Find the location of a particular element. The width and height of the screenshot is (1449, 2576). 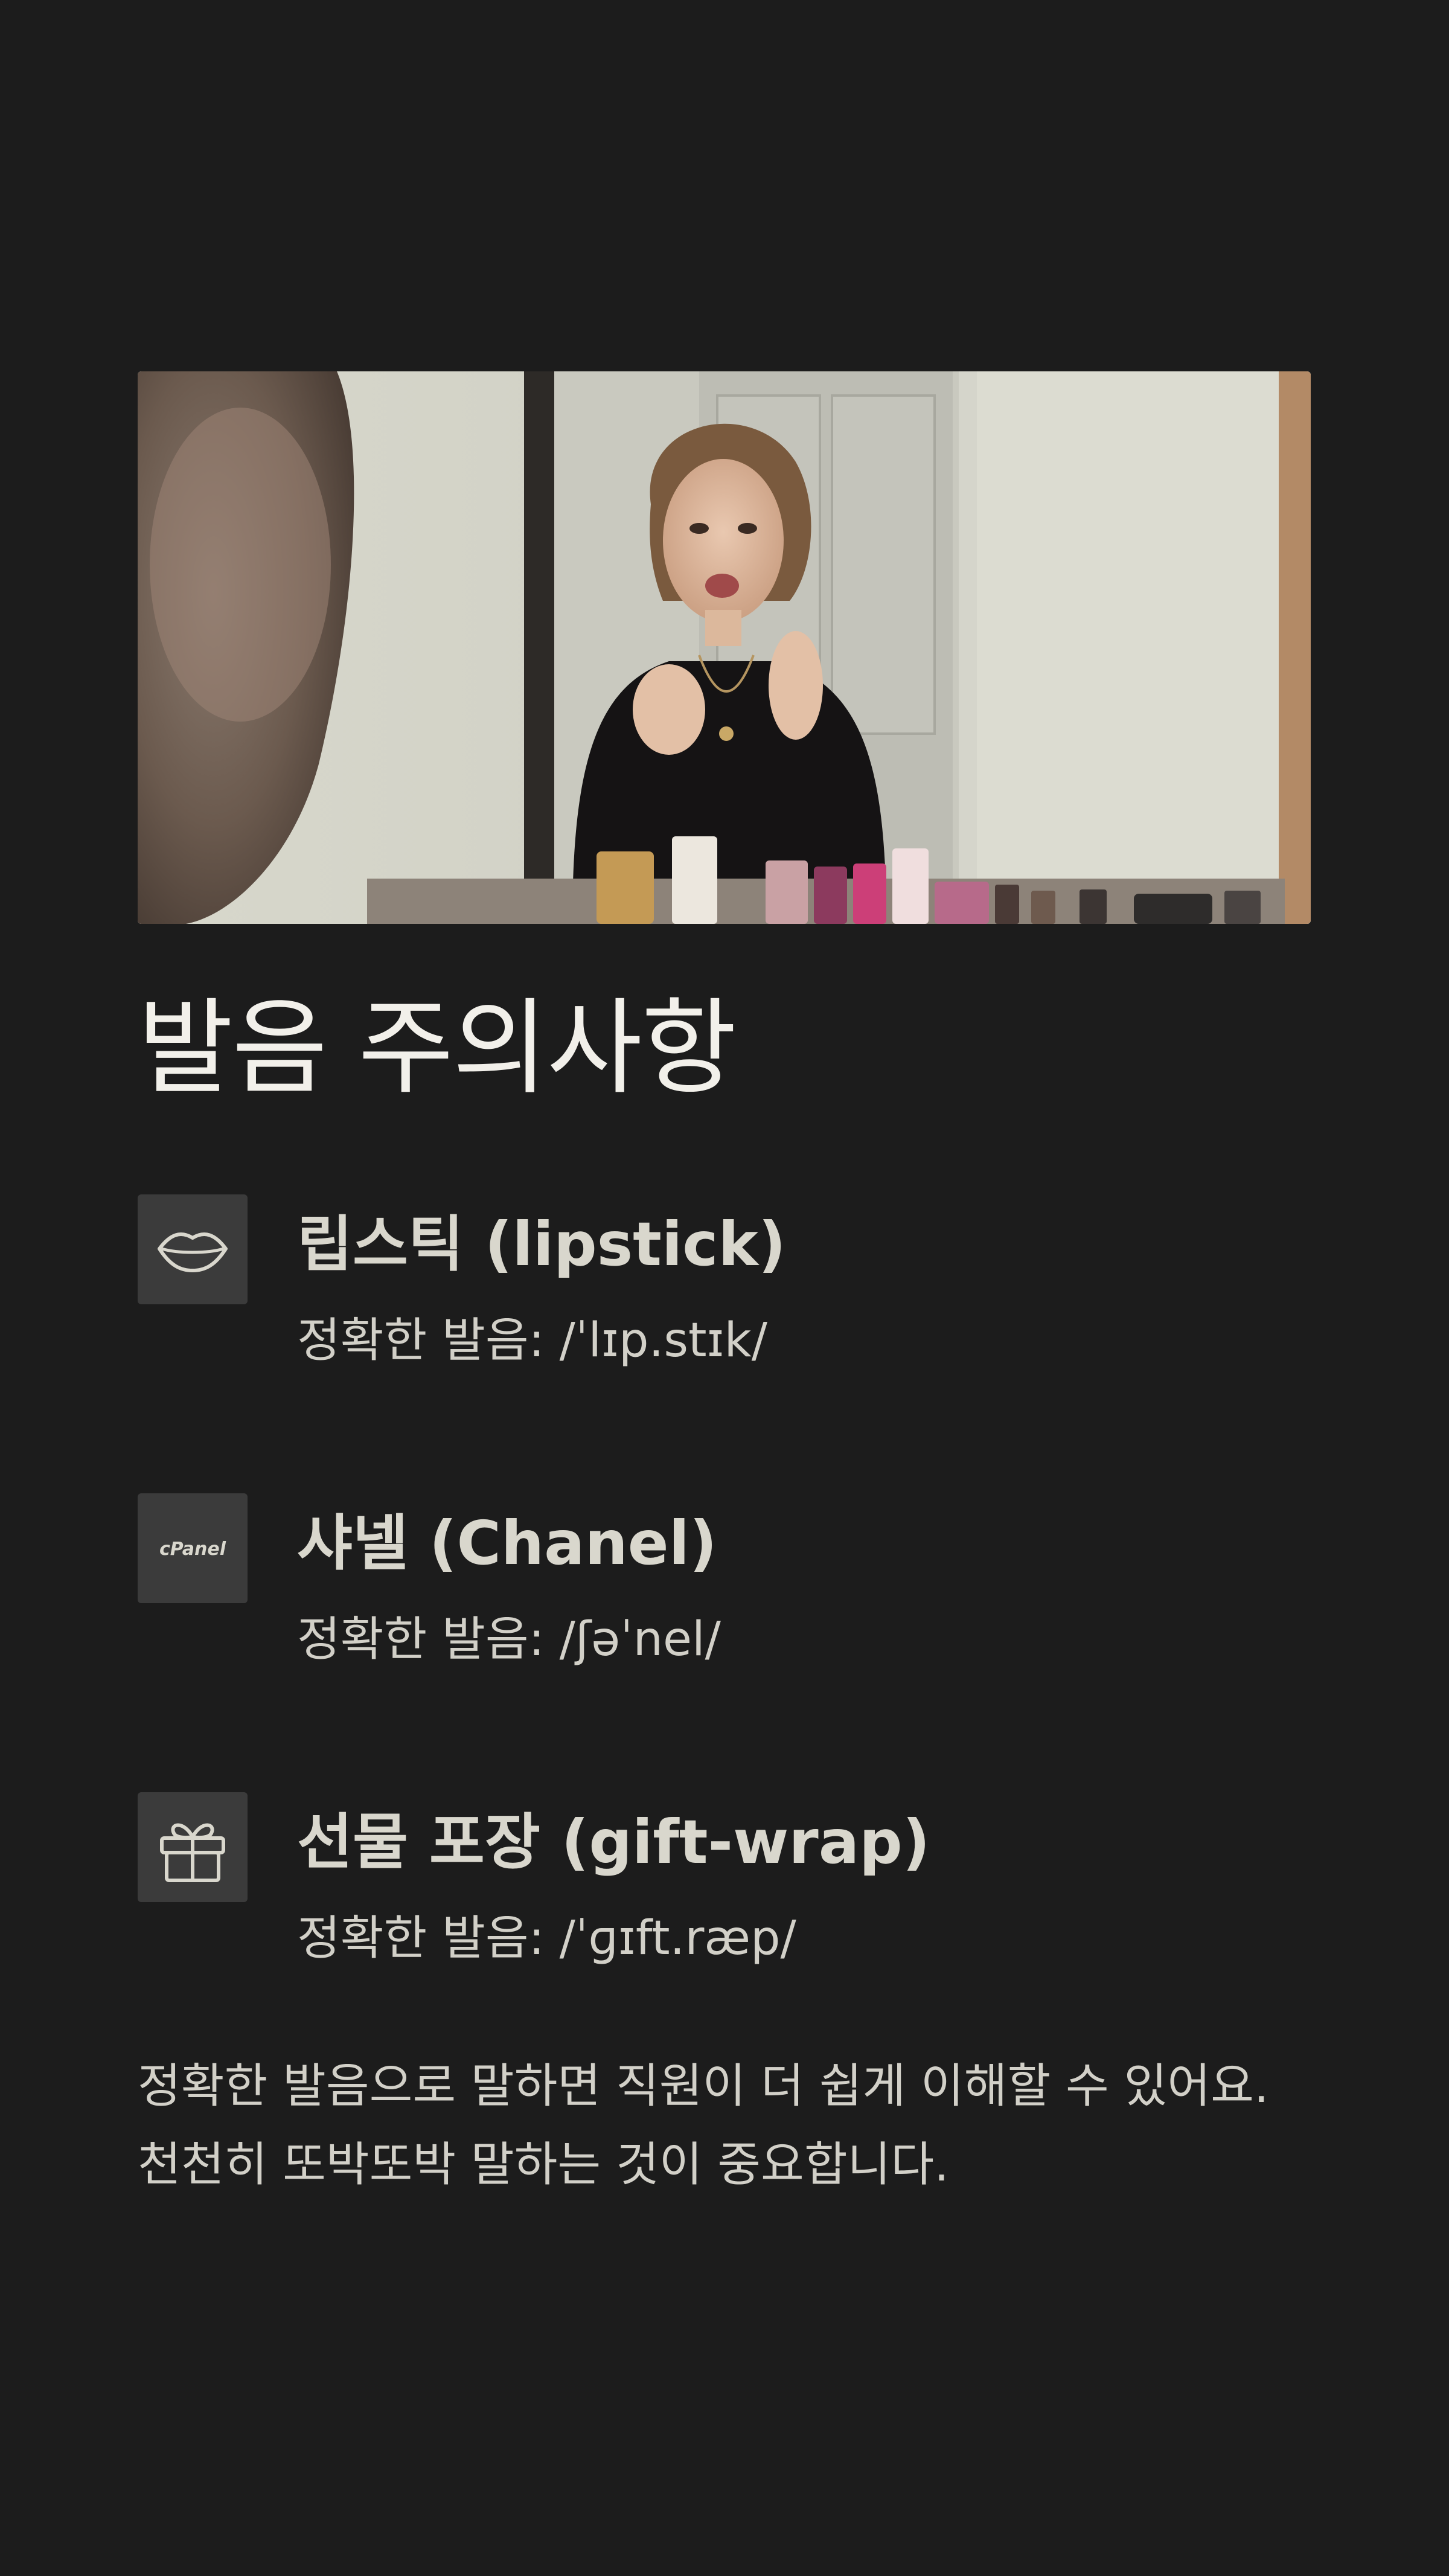

item-name: 샤넬 (Chanel) is located at coordinates (507, 1543).